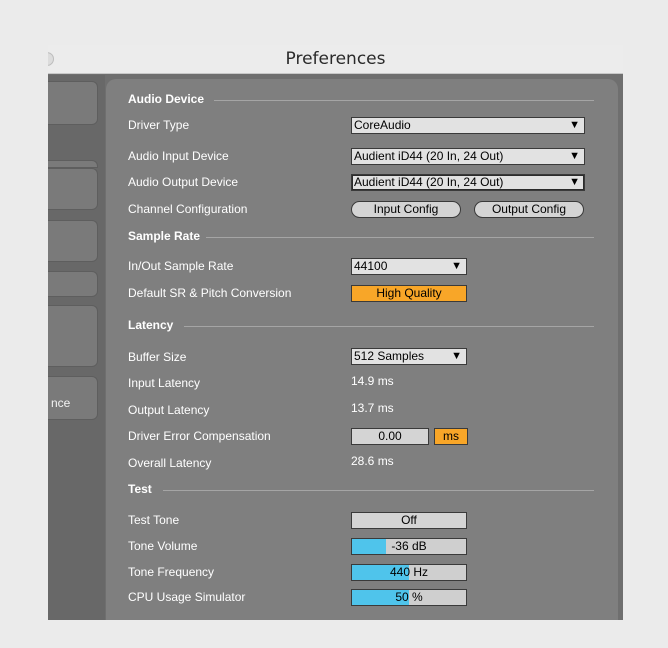 This screenshot has width=668, height=648. I want to click on slider-value: 50 %, so click(409, 597).